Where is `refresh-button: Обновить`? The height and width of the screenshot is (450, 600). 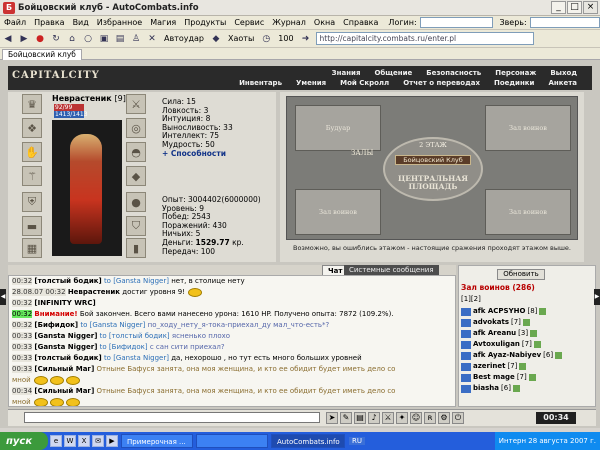
refresh-button: Обновить is located at coordinates (521, 274).